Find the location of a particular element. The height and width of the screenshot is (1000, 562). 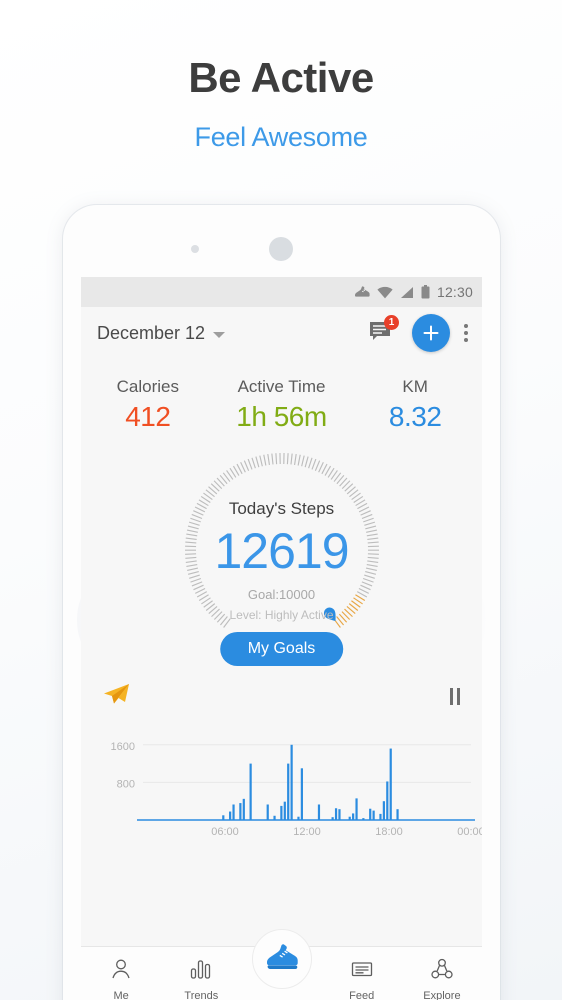

messages-badge: 1 is located at coordinates (391, 322).